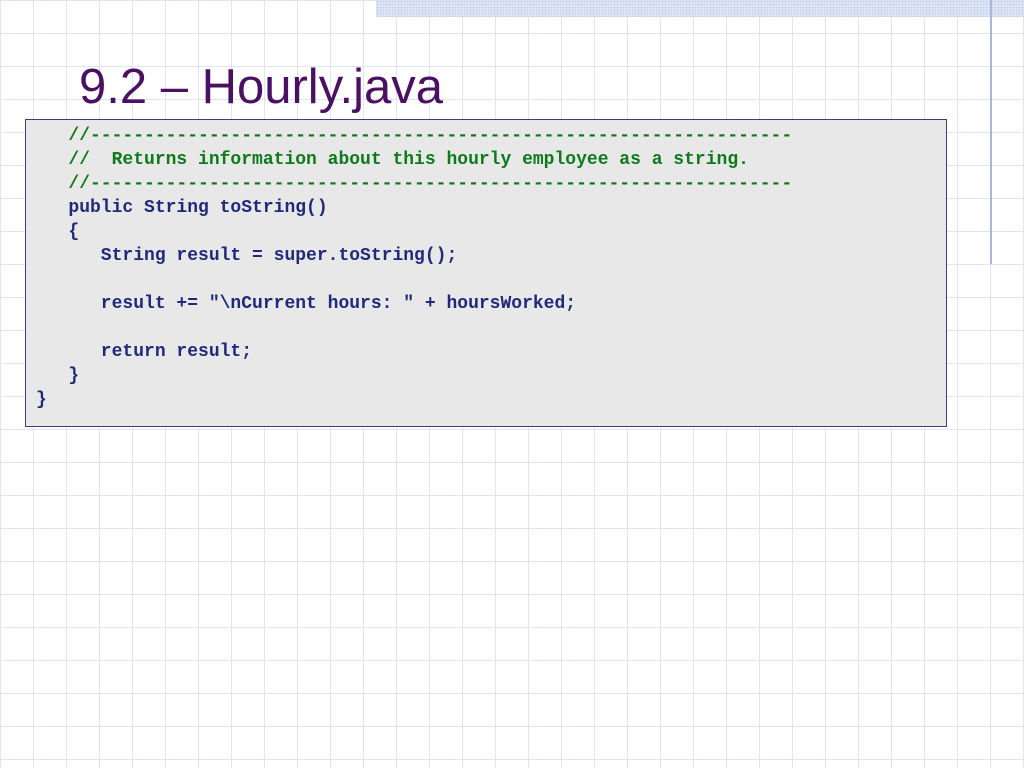 This screenshot has height=768, width=1024. What do you see at coordinates (261, 87) in the screenshot?
I see `slide-title: 9.2 – Hourly.java` at bounding box center [261, 87].